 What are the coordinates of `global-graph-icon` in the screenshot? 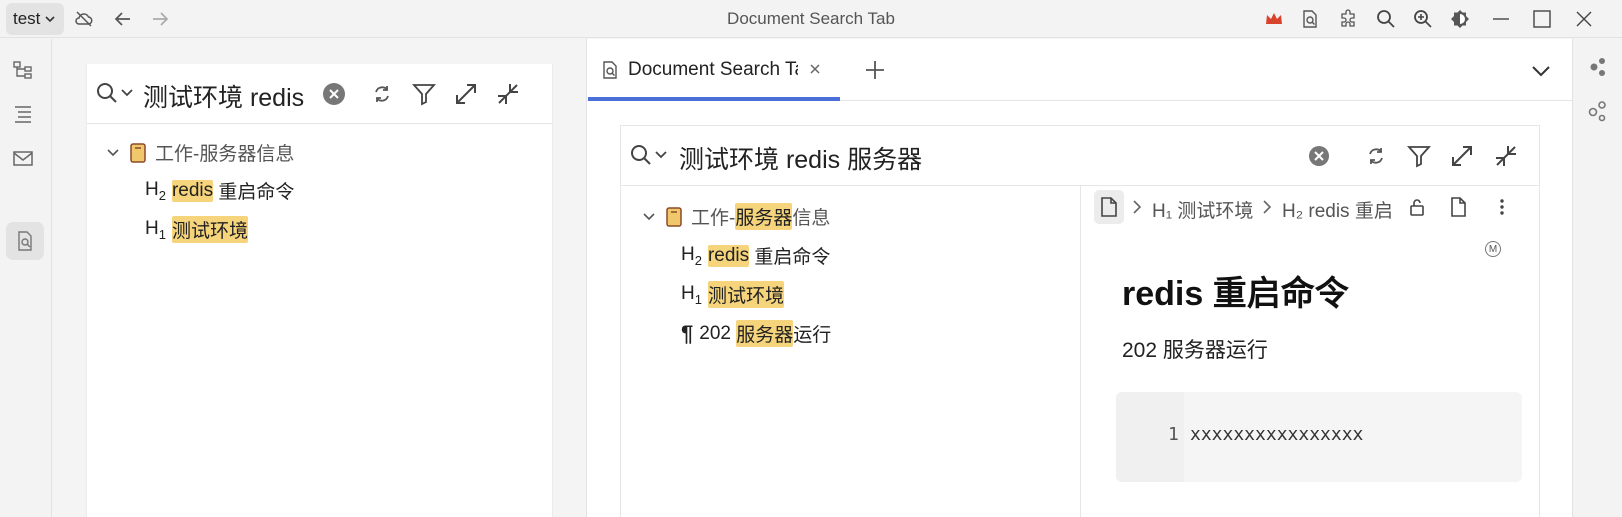 It's located at (1598, 111).